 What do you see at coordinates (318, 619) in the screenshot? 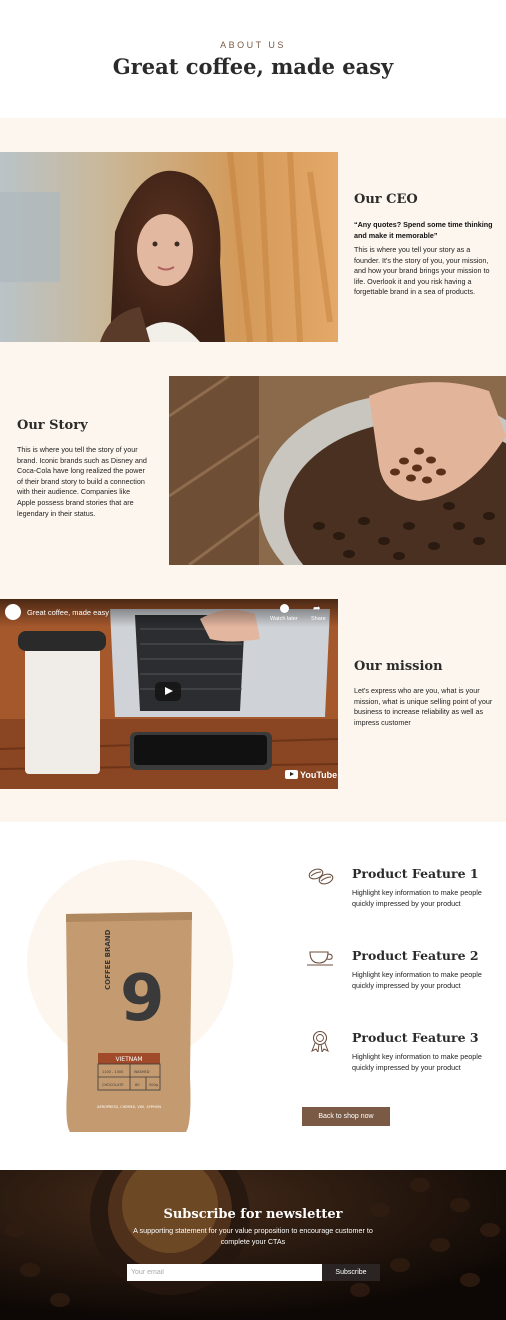
I see `share-label: Share` at bounding box center [318, 619].